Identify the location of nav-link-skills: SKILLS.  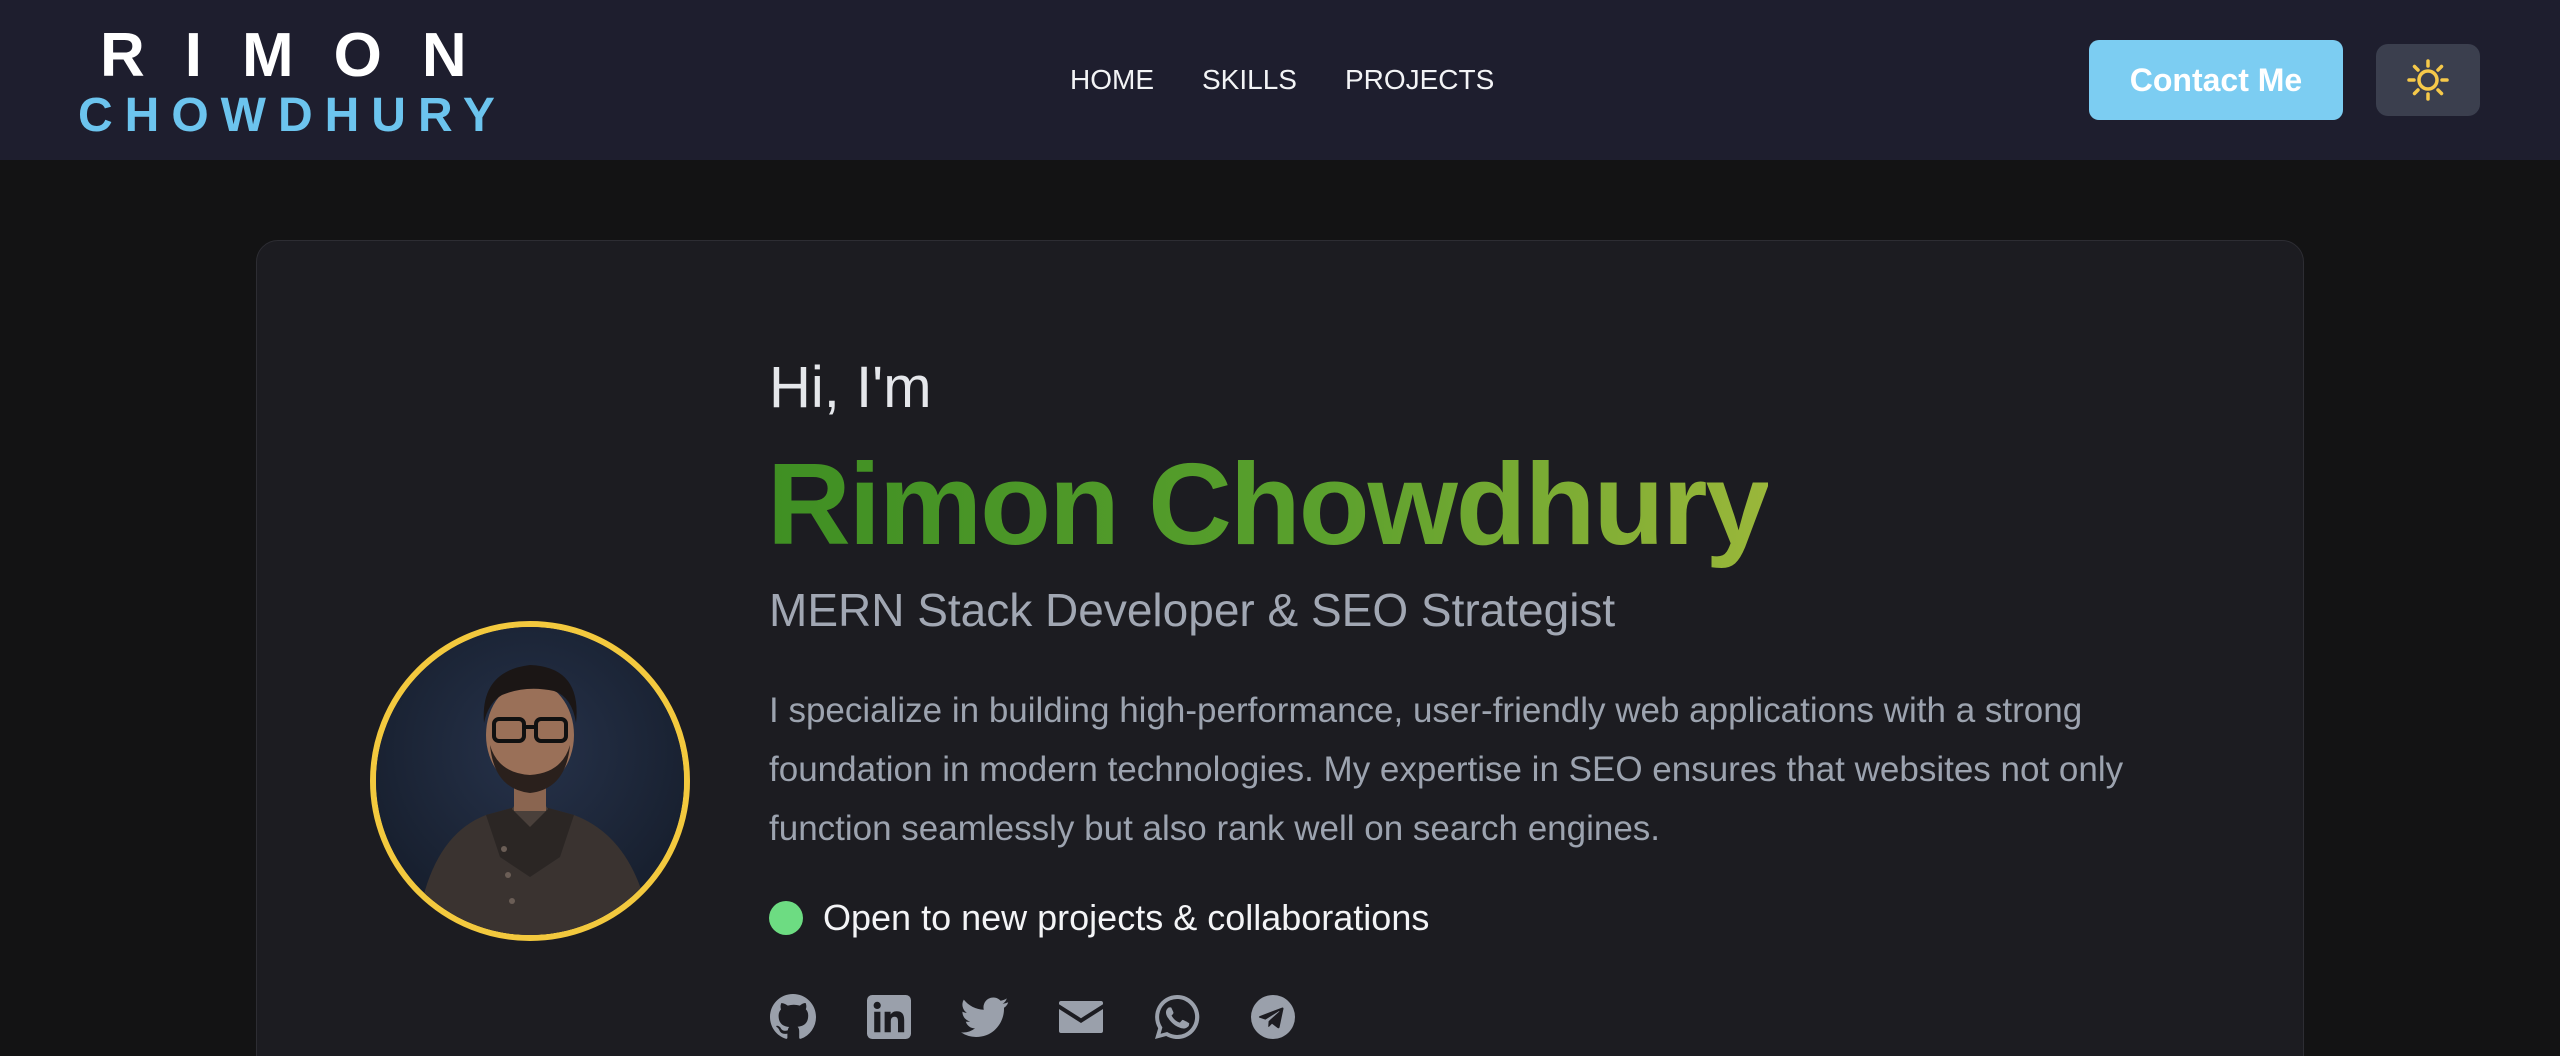
(1249, 80).